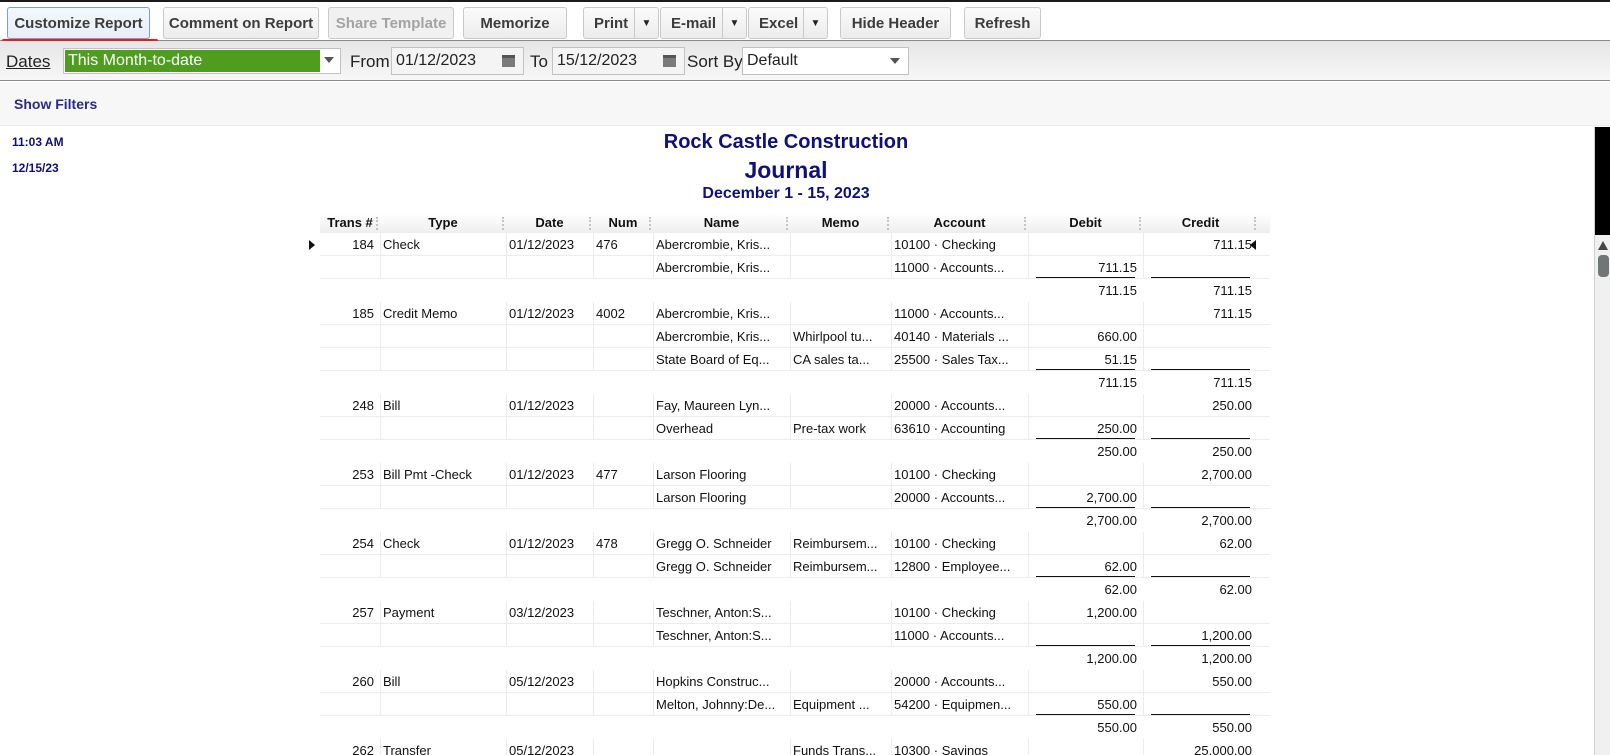 Image resolution: width=1610 pixels, height=755 pixels. I want to click on excel-button: Excel ▼, so click(788, 23).